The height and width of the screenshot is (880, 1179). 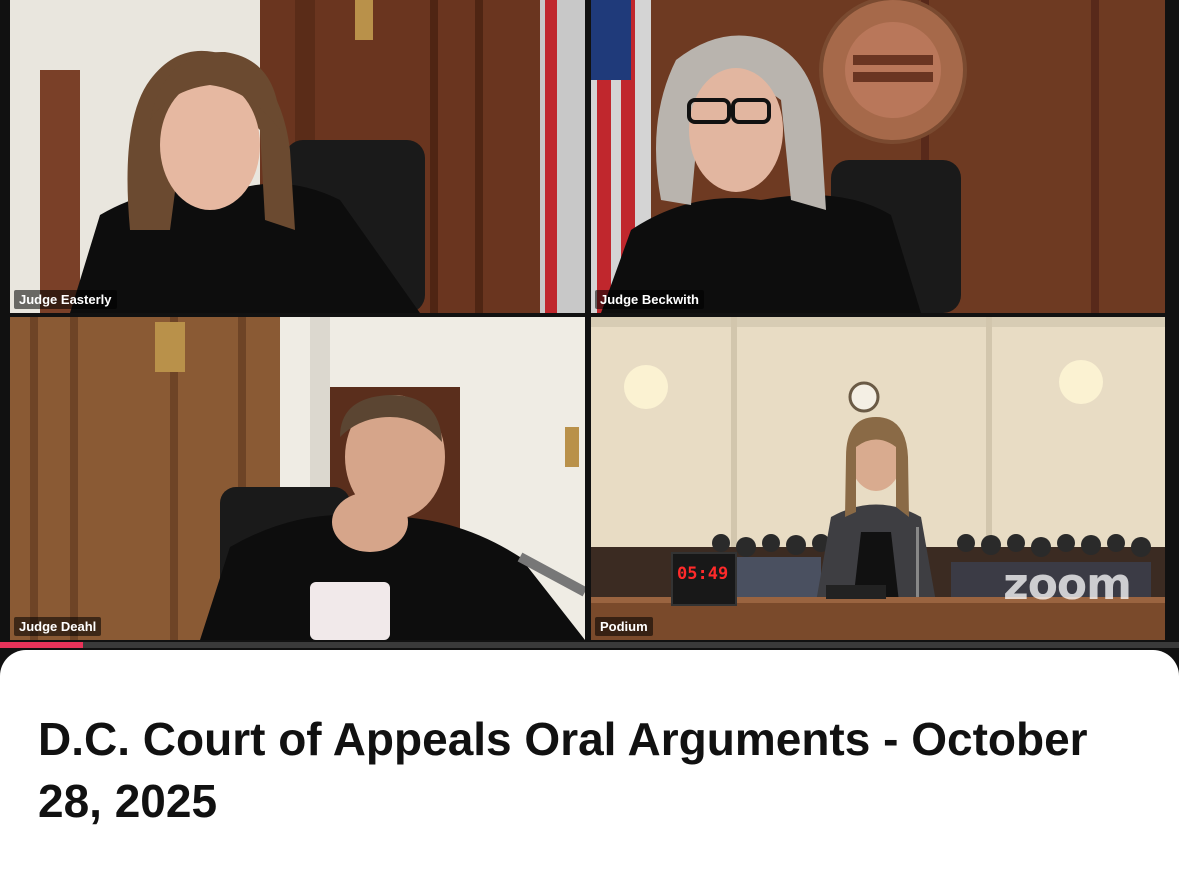 I want to click on zoom-watermark-logo: zoom, so click(x=1067, y=584).